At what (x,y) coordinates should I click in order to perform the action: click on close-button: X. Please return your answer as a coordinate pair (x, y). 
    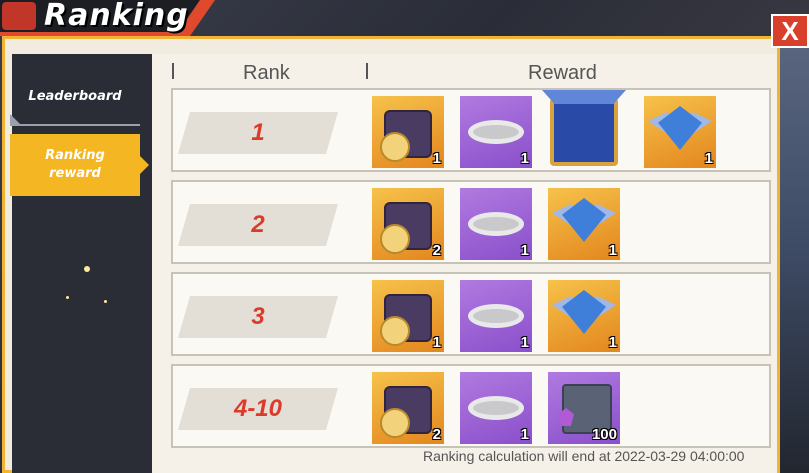
    Looking at the image, I should click on (790, 31).